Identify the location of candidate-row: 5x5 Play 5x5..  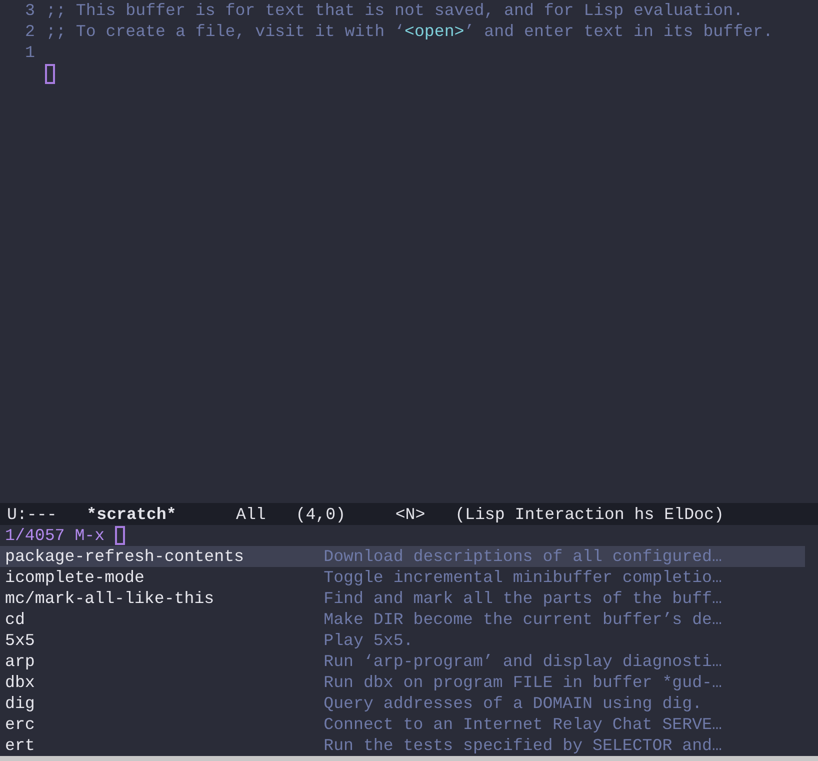
(402, 640).